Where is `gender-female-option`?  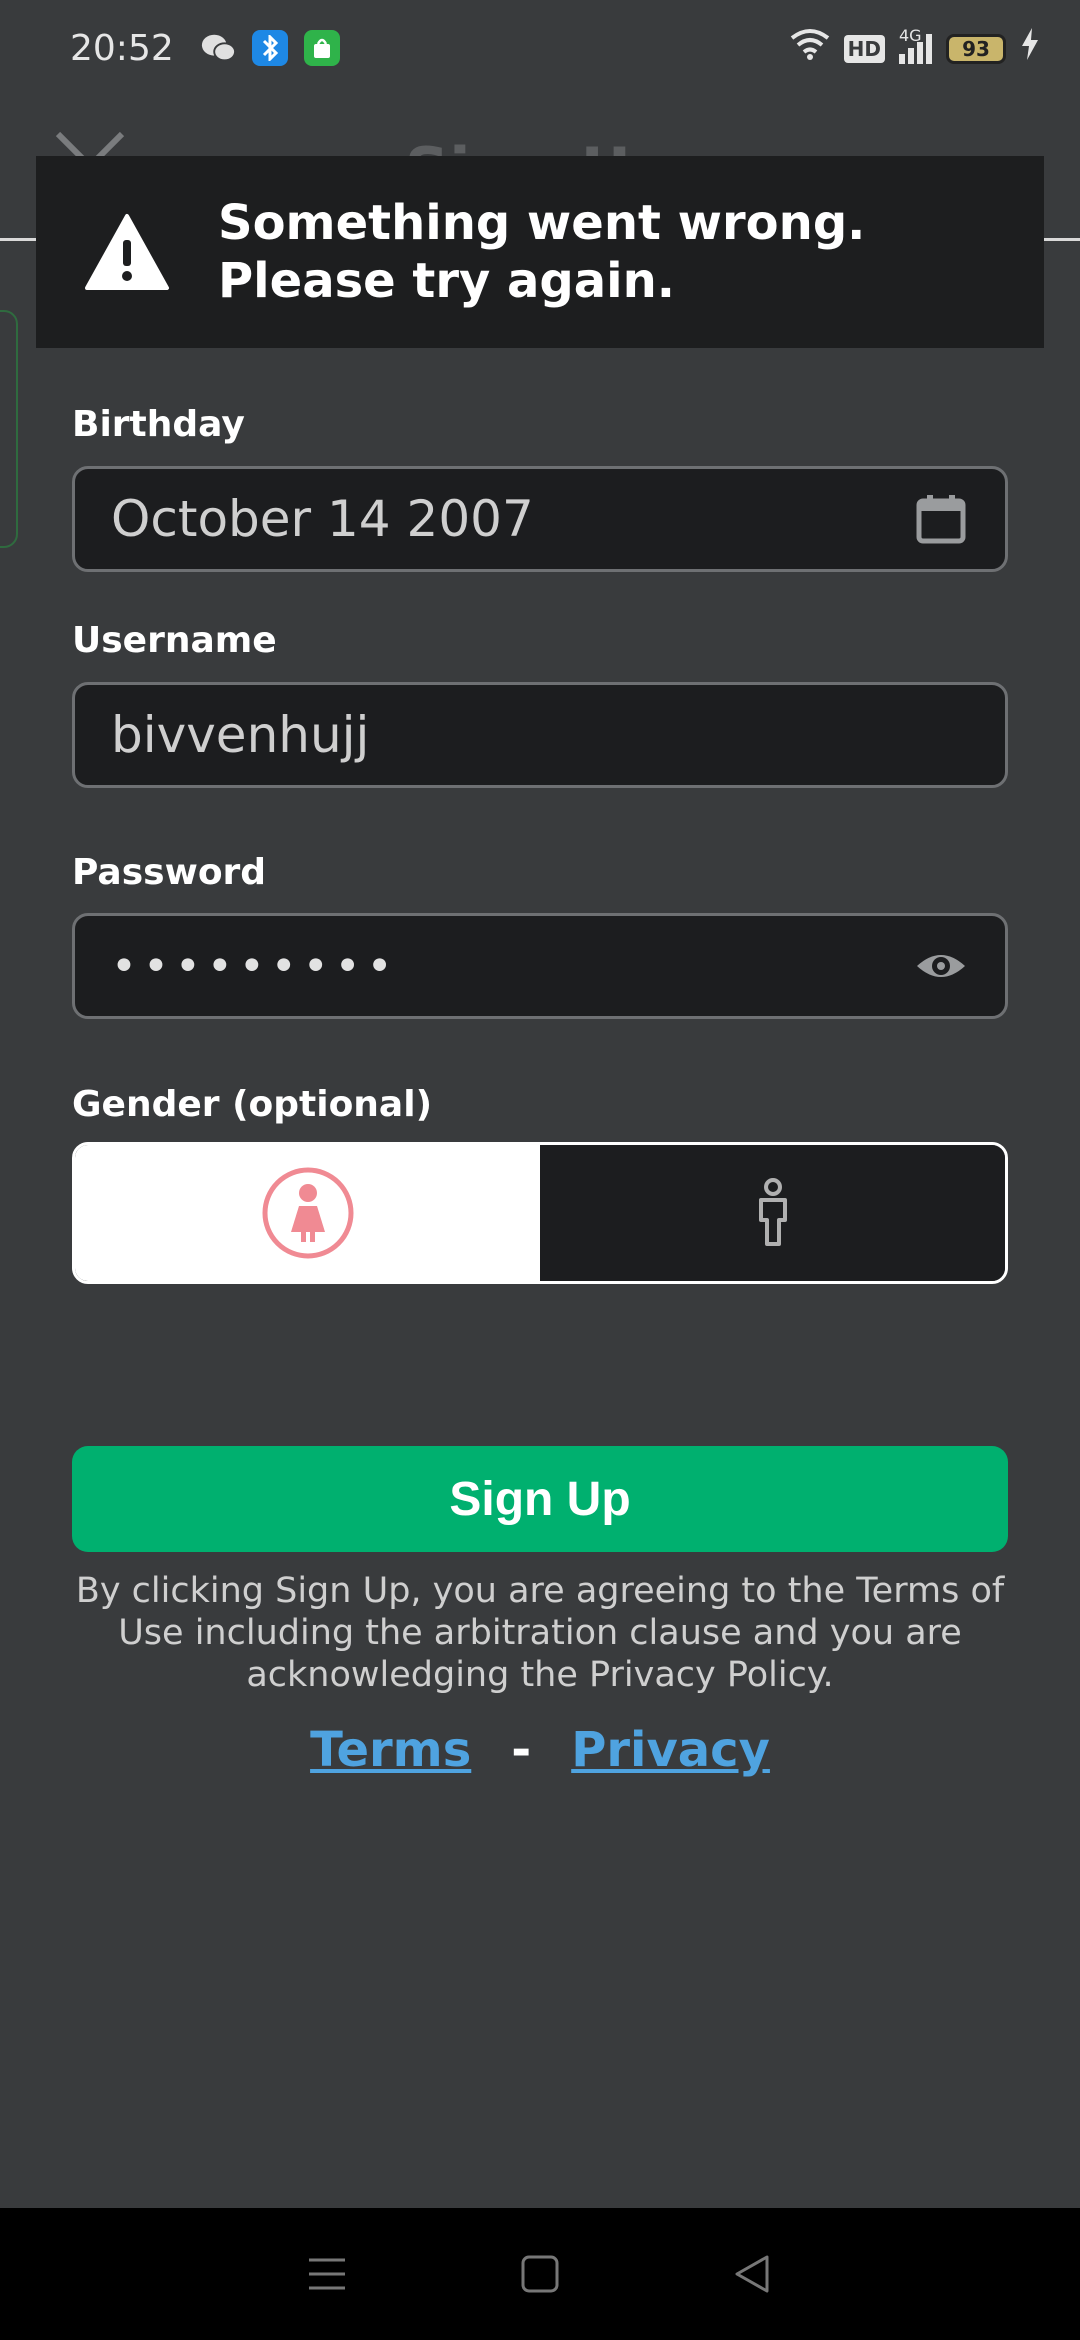 gender-female-option is located at coordinates (307, 1213).